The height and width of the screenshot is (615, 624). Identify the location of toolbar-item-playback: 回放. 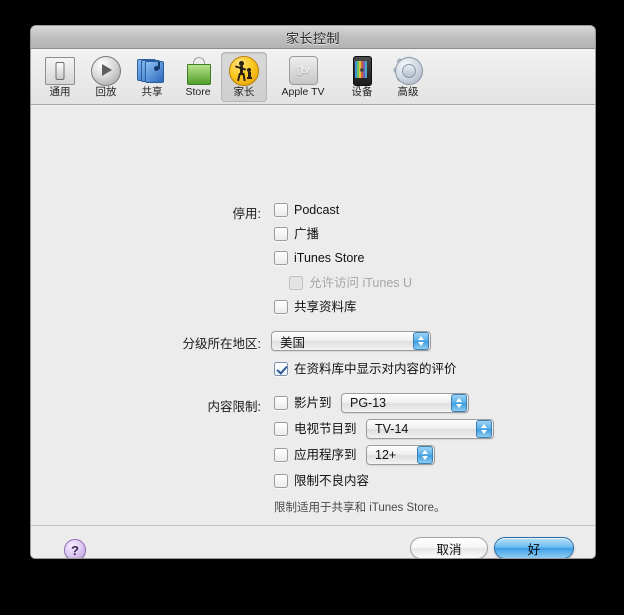
(106, 77).